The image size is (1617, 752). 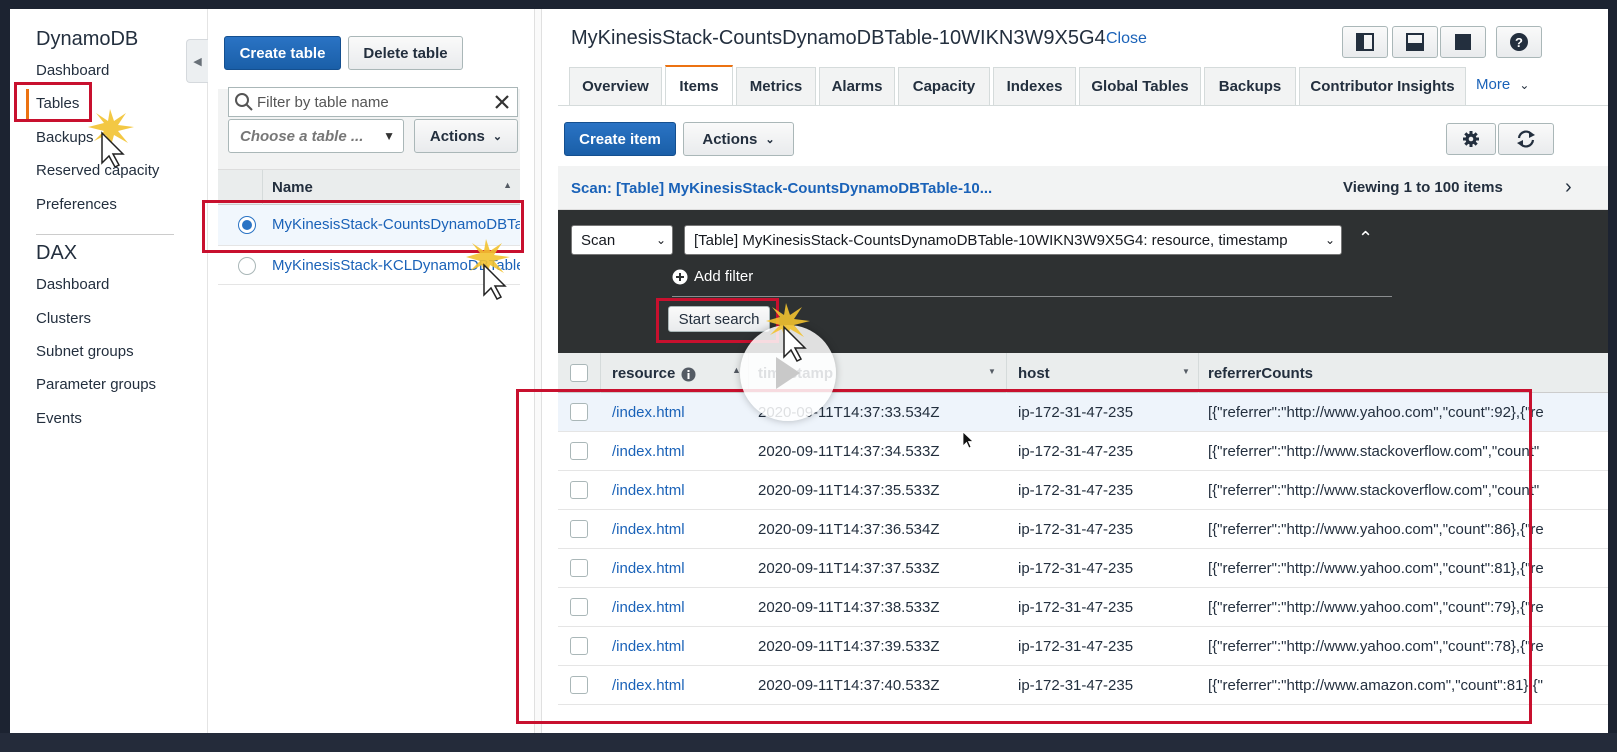 What do you see at coordinates (598, 240) in the screenshot?
I see `scan-mode-value: Scan` at bounding box center [598, 240].